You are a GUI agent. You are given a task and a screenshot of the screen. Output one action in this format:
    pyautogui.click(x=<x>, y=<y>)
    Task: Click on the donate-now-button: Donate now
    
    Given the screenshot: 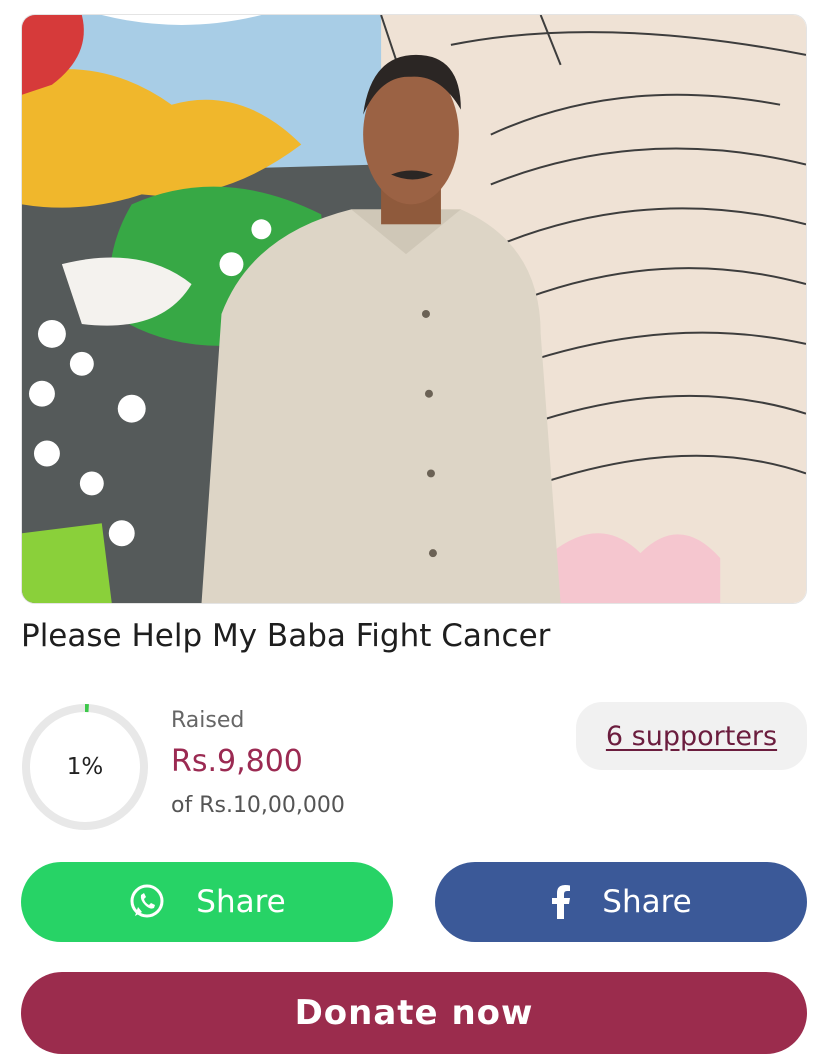 What is the action you would take?
    pyautogui.click(x=414, y=1013)
    